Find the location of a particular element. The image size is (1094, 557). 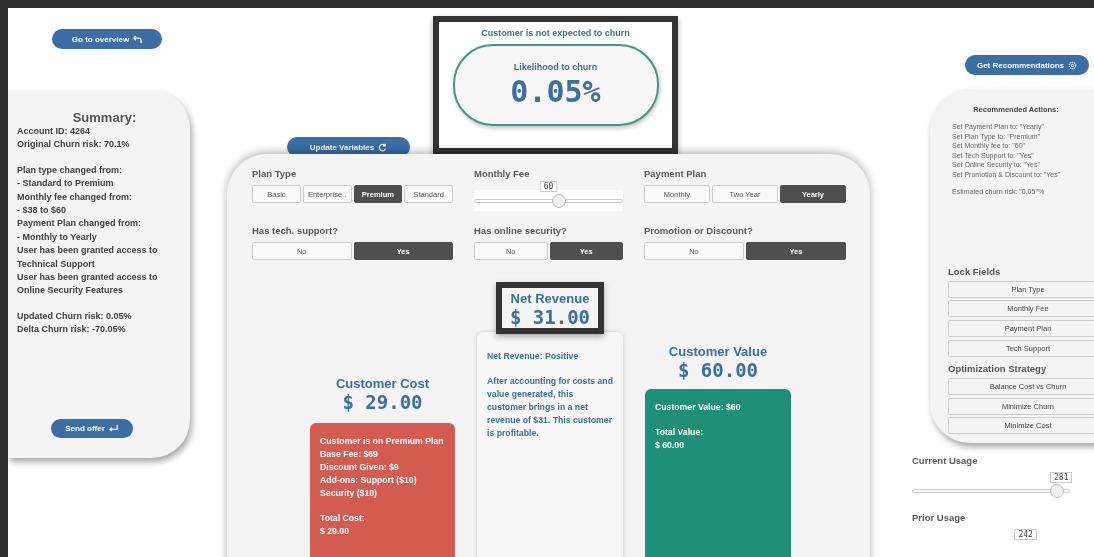

metric-text: Customer Value: $60 is located at coordinates (698, 407).